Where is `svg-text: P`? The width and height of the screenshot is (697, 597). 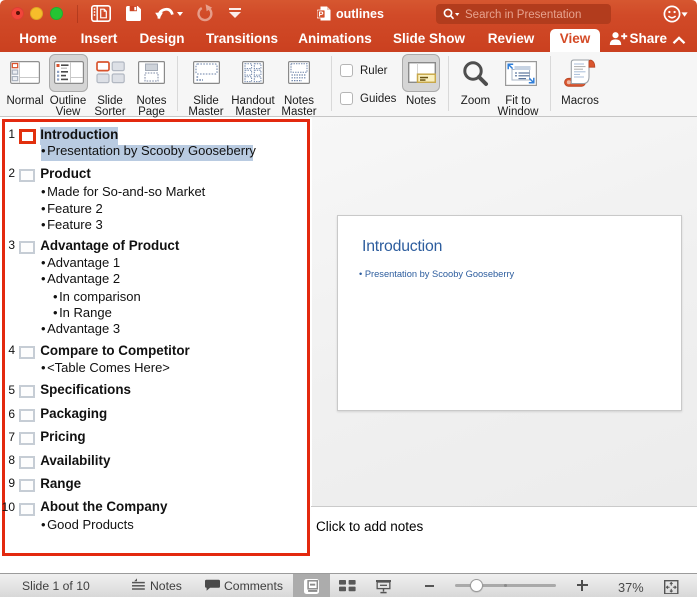
svg-text: P is located at coordinates (320, 14).